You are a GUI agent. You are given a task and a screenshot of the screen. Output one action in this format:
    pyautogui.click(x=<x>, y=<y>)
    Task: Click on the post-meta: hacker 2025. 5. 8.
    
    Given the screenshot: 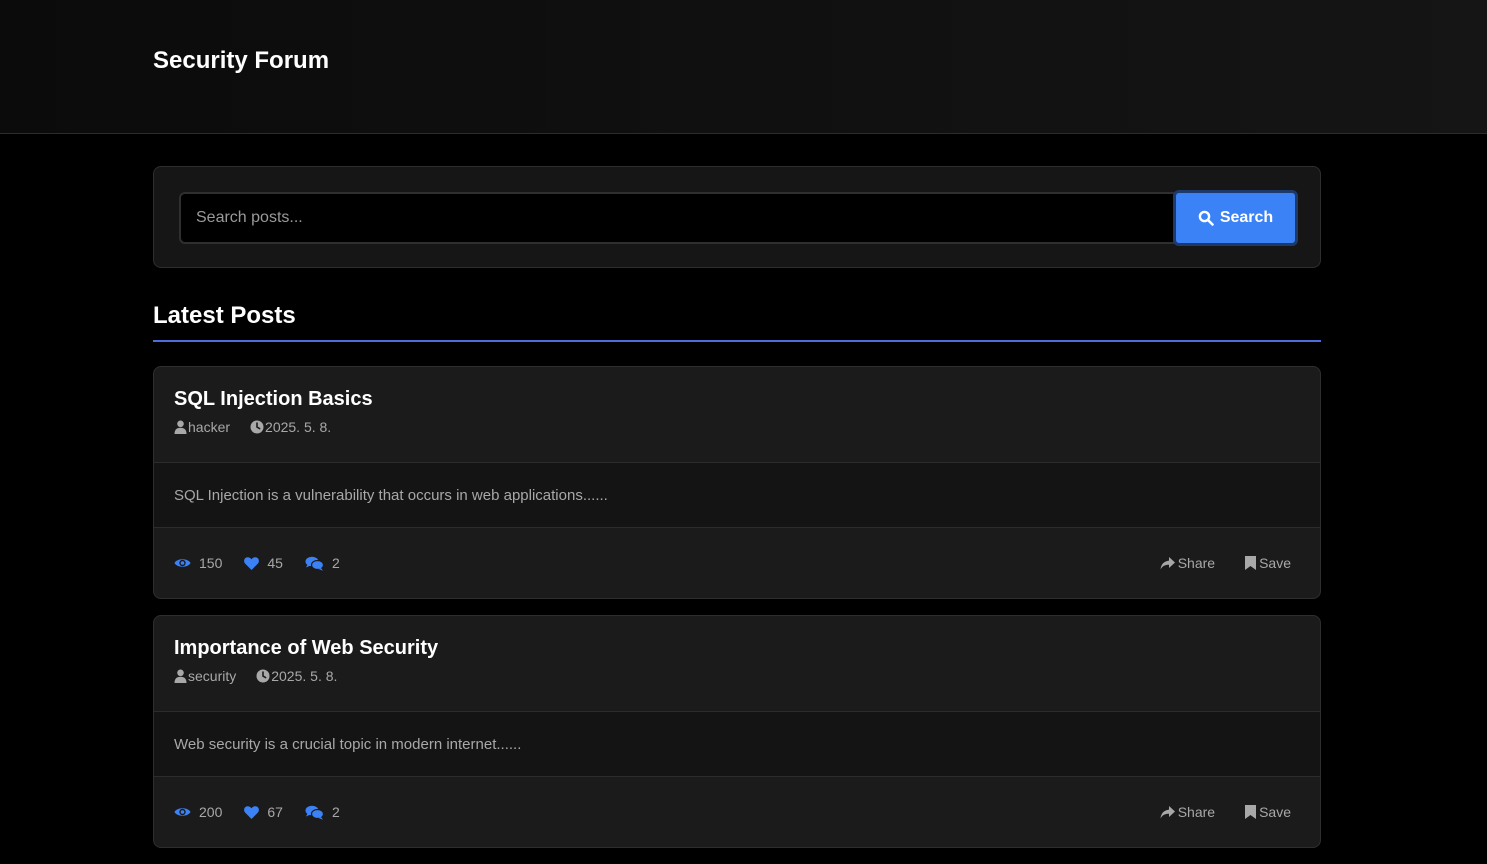 What is the action you would take?
    pyautogui.click(x=737, y=427)
    